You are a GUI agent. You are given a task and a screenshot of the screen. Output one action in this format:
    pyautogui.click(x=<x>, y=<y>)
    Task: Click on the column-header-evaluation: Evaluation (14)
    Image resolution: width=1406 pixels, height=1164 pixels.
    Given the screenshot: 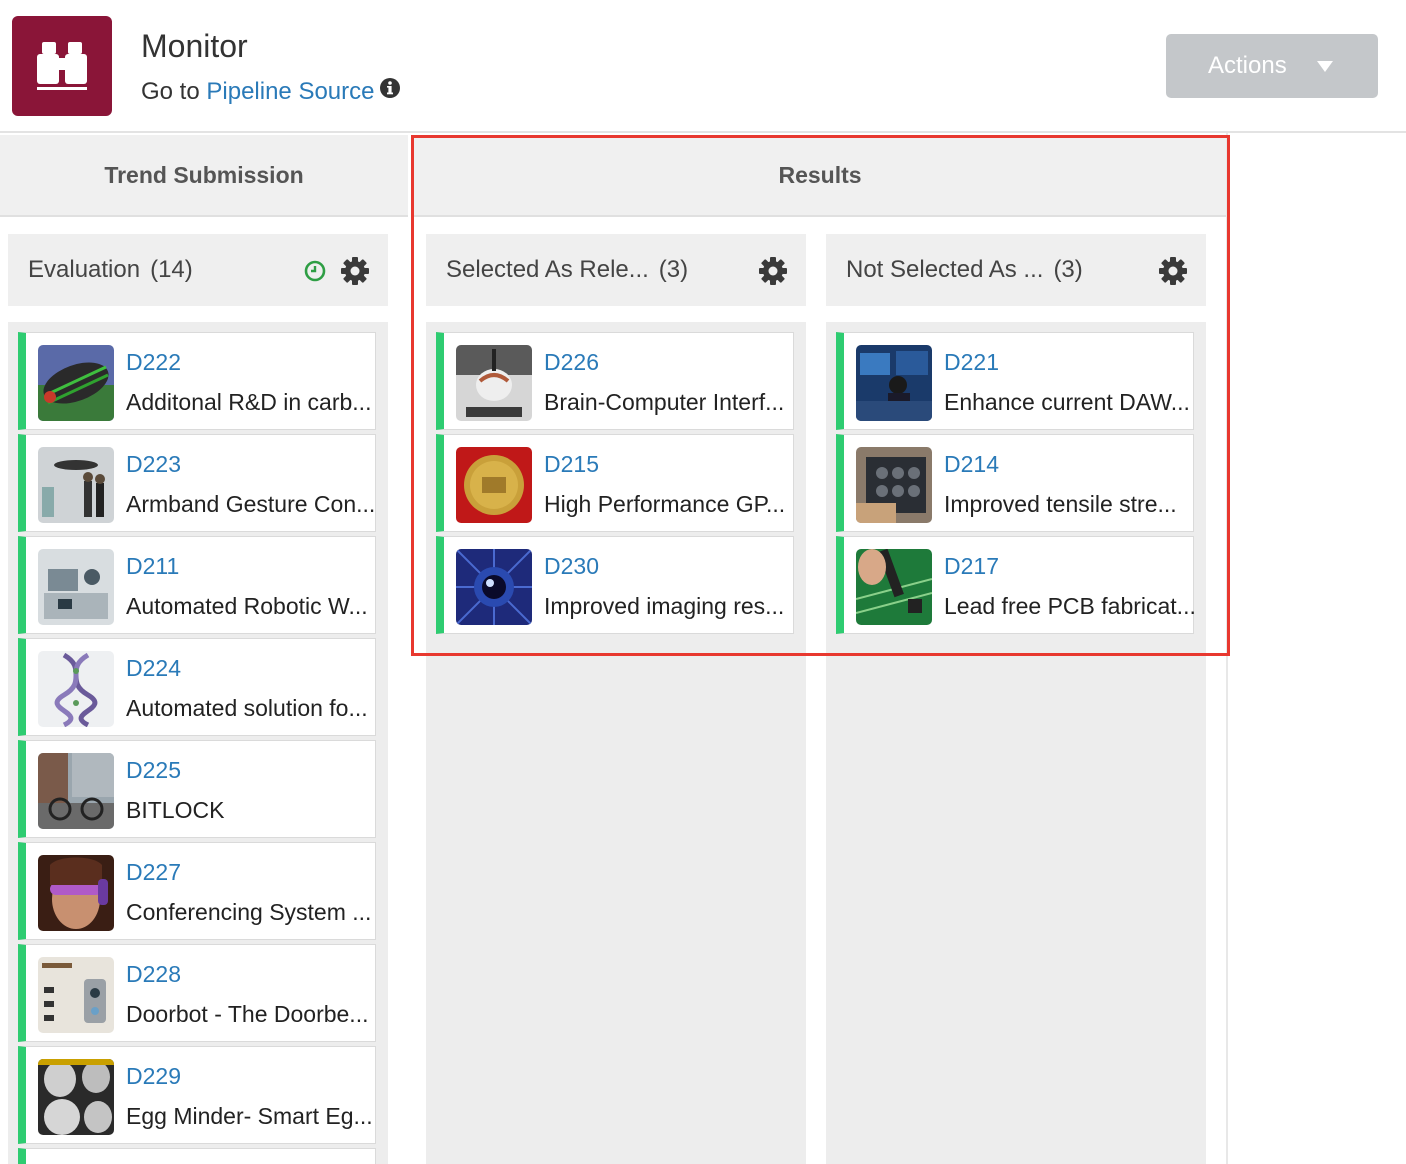 What is the action you would take?
    pyautogui.click(x=198, y=270)
    